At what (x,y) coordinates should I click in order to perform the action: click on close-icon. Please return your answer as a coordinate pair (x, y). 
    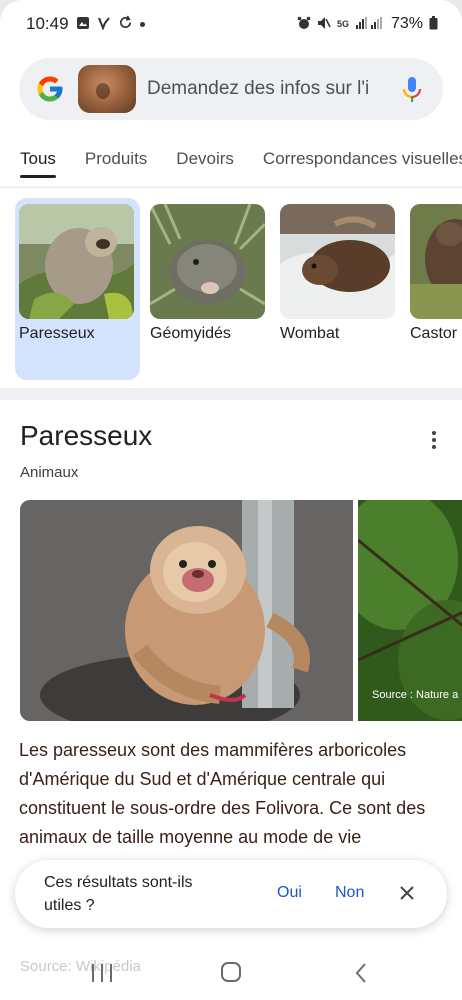
    Looking at the image, I should click on (407, 893).